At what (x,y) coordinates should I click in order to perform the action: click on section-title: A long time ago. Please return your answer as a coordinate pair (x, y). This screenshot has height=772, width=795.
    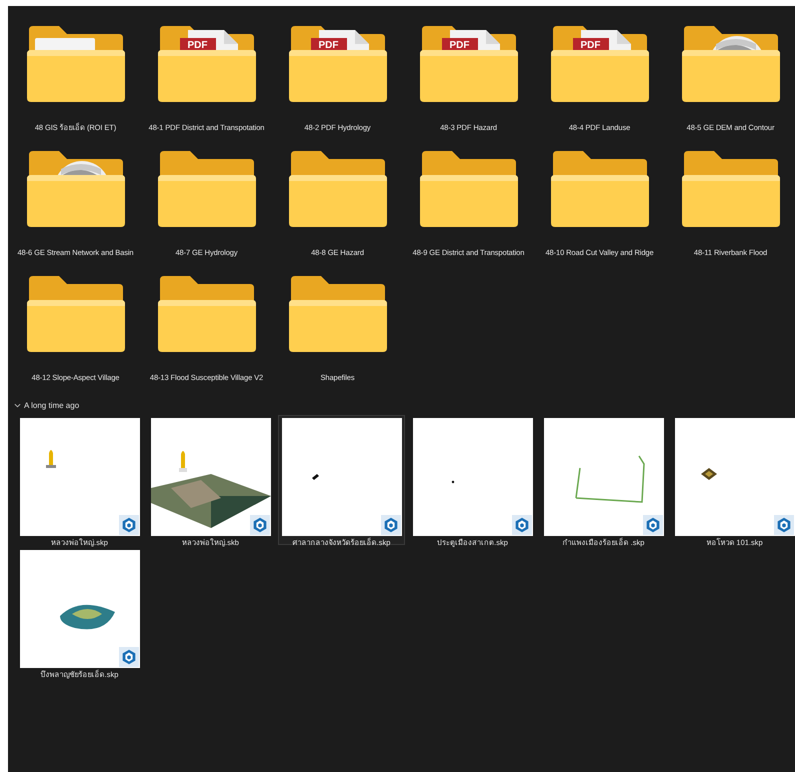
    Looking at the image, I should click on (52, 405).